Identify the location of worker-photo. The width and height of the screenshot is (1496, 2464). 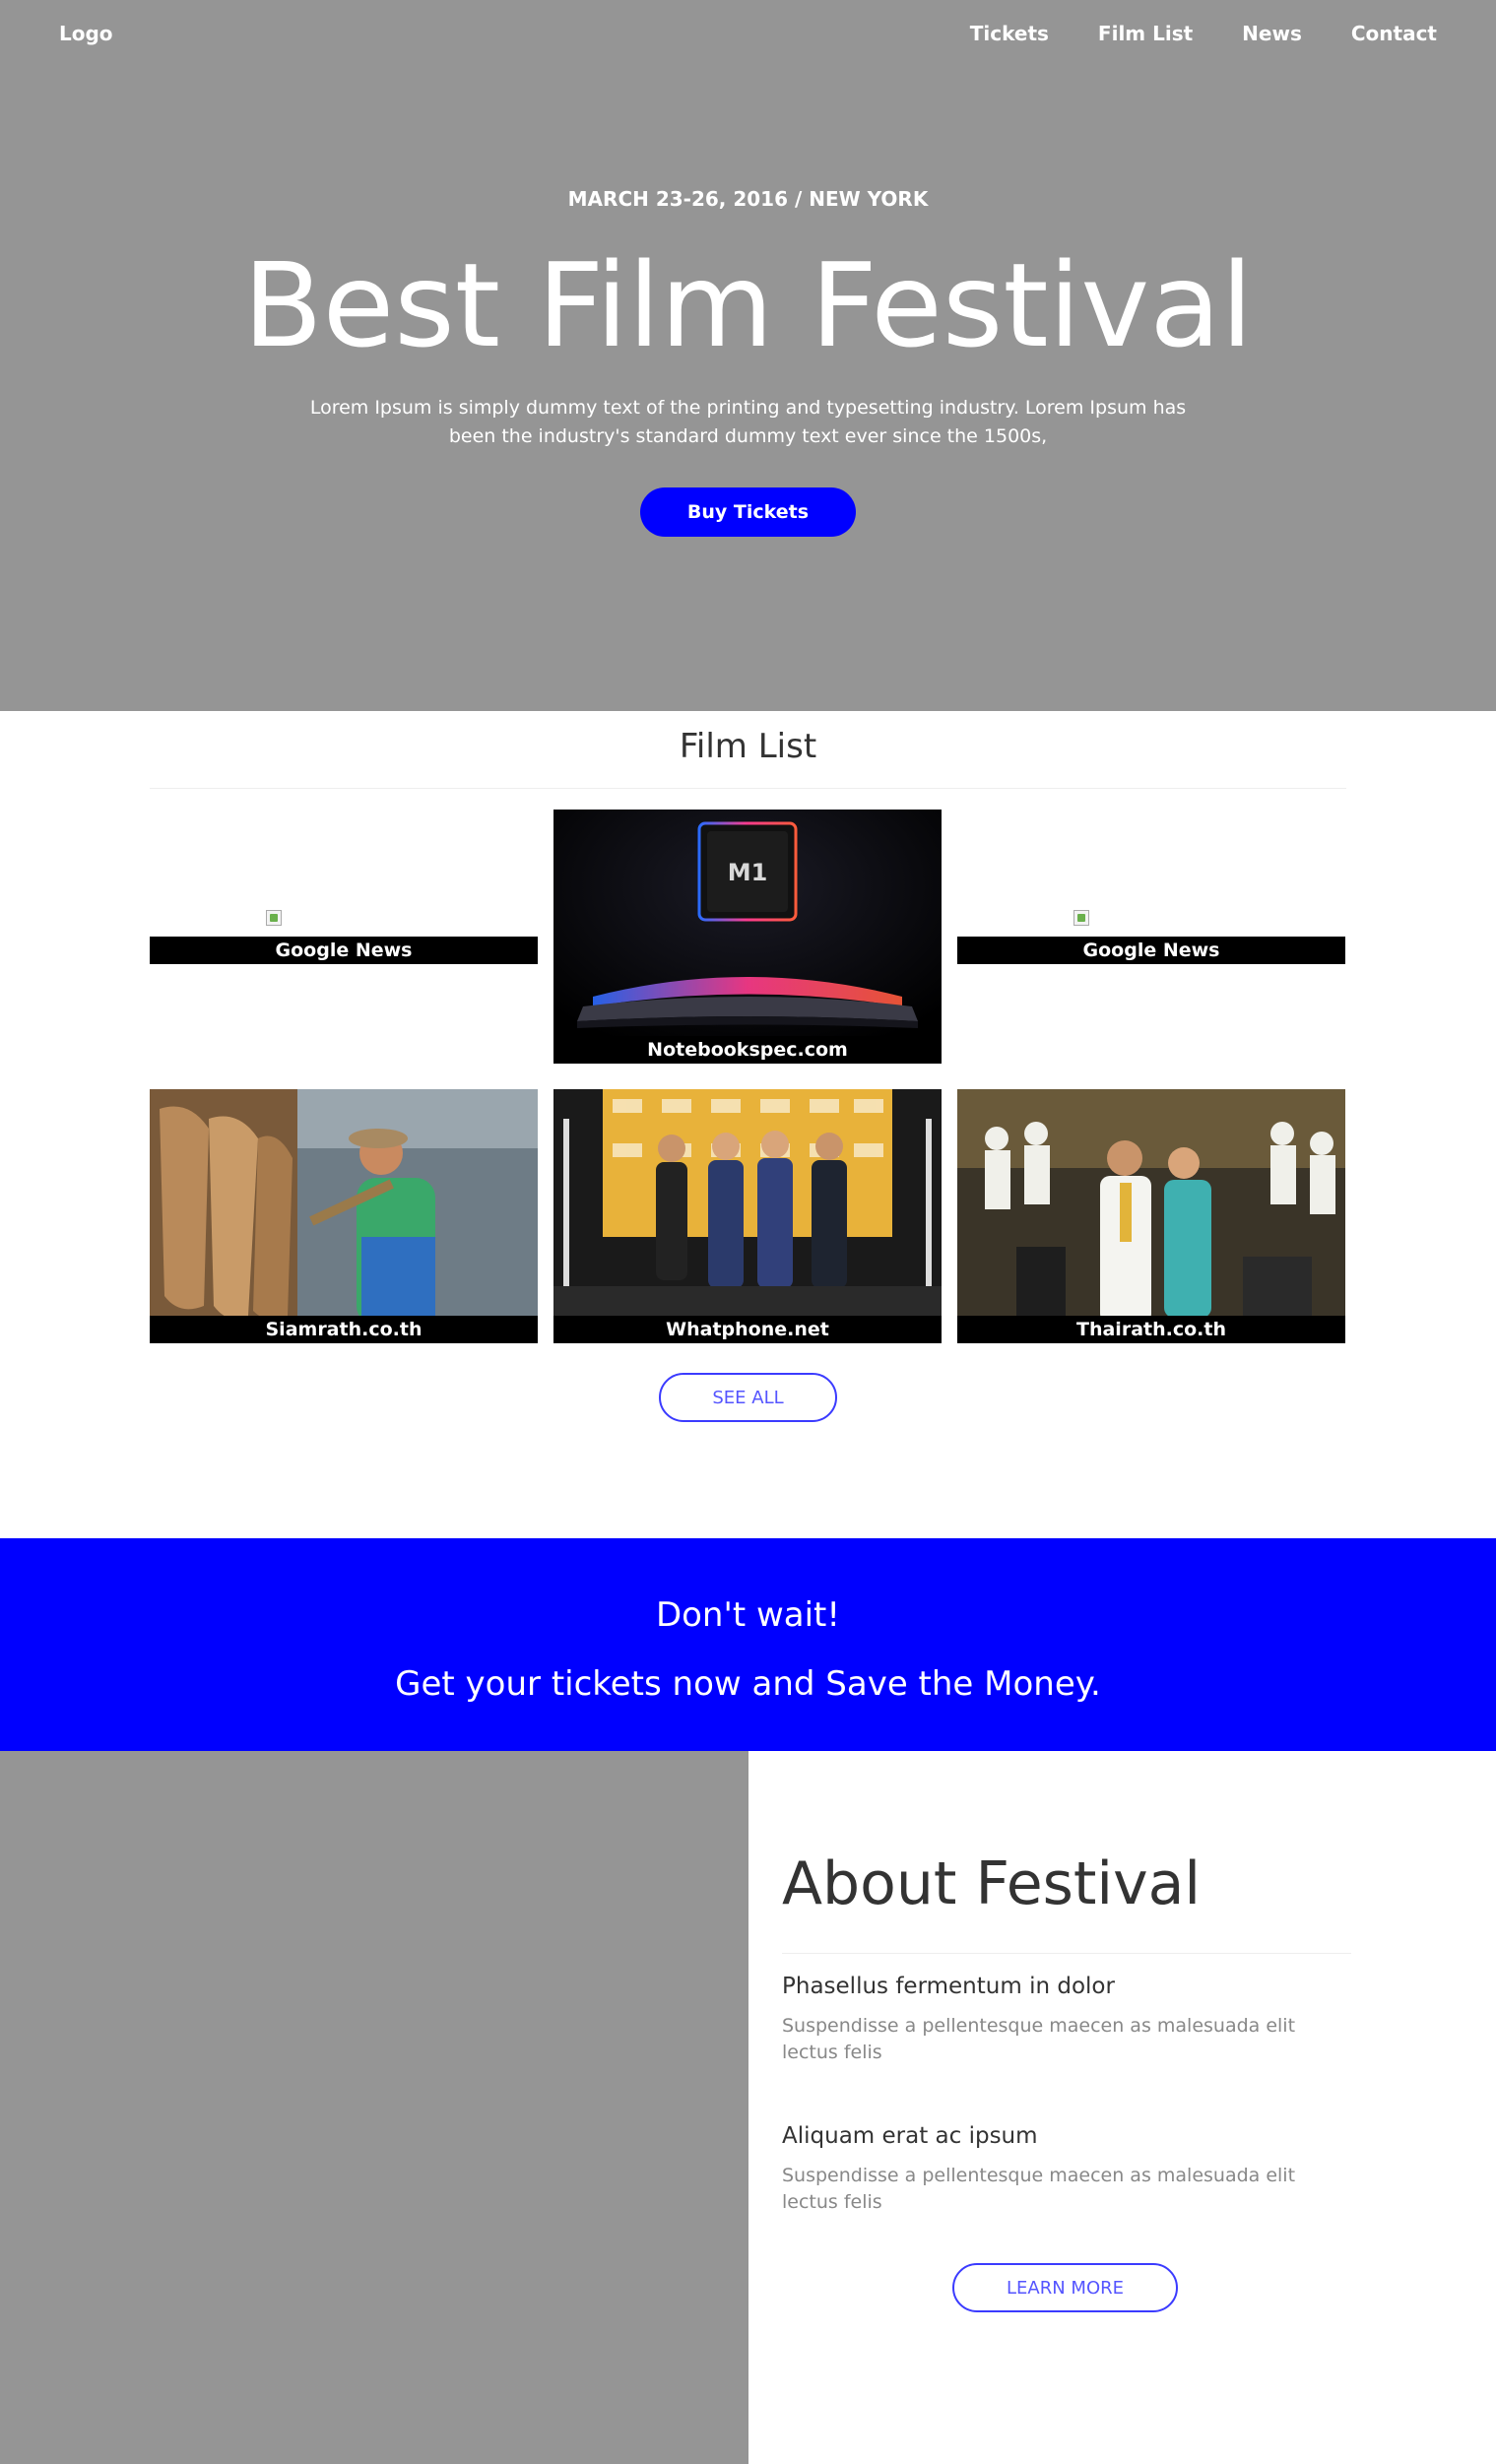
(344, 1216).